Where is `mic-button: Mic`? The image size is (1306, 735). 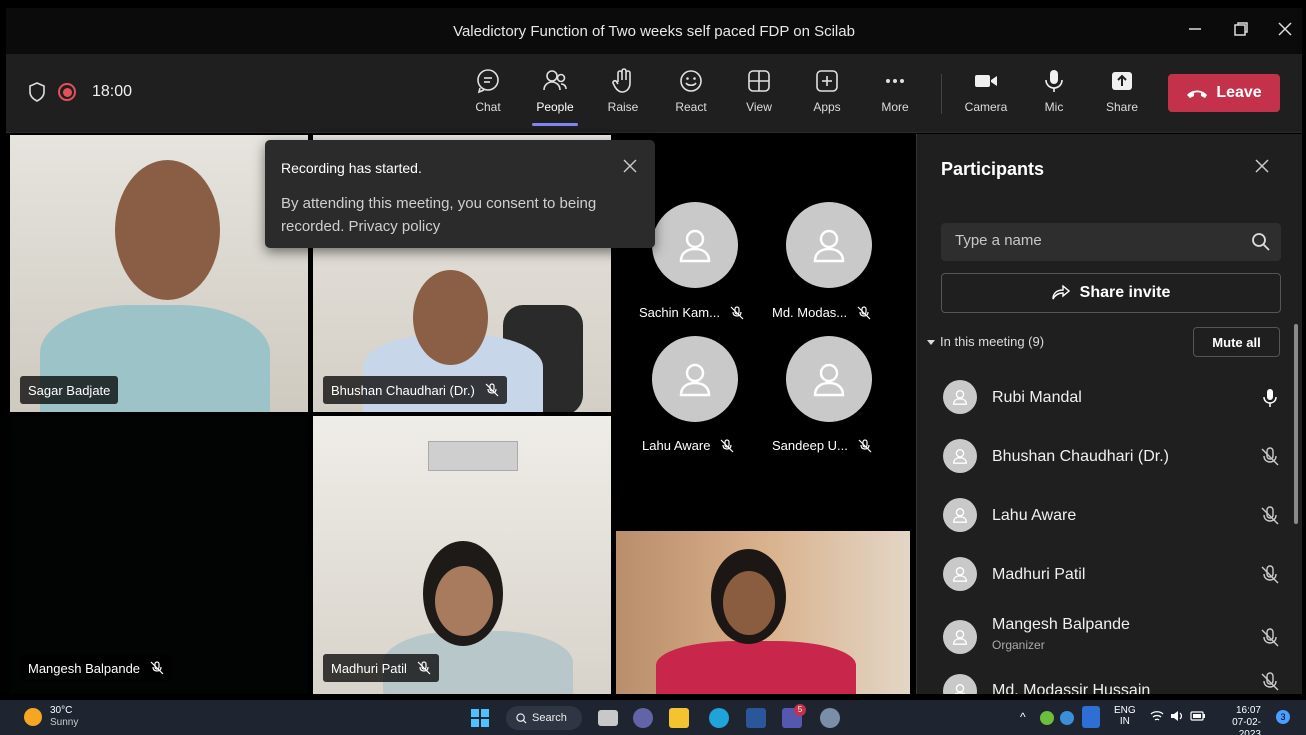 mic-button: Mic is located at coordinates (1054, 94).